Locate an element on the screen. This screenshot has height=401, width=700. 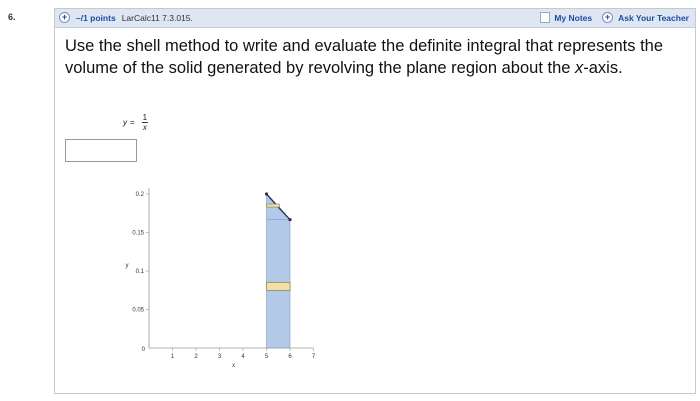
x-tick-label: 5 is located at coordinates (267, 357).